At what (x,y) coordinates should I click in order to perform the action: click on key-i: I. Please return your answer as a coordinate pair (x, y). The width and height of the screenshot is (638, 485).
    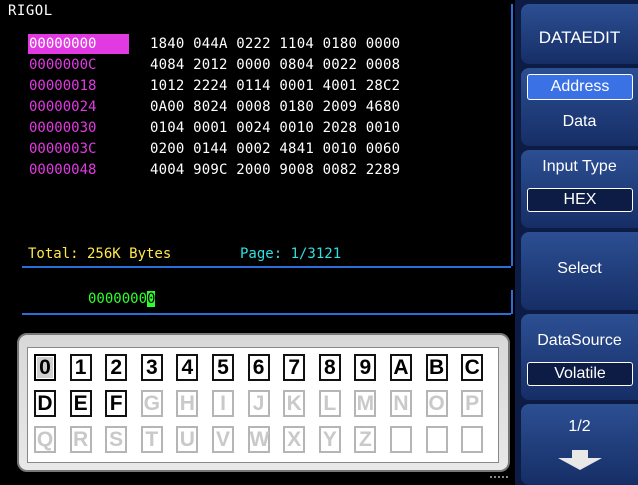
    Looking at the image, I should click on (223, 403).